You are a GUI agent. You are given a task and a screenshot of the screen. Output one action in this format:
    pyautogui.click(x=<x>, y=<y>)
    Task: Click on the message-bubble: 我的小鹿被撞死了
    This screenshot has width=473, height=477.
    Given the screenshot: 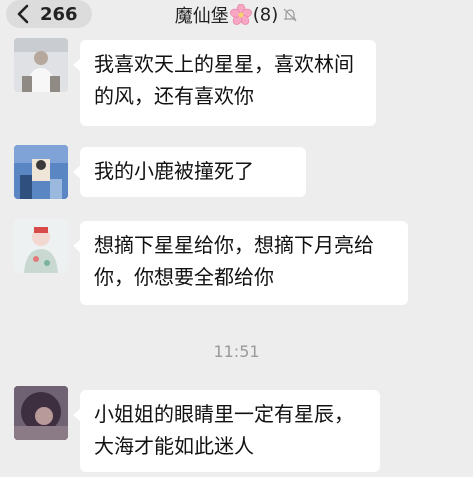 What is the action you would take?
    pyautogui.click(x=189, y=172)
    